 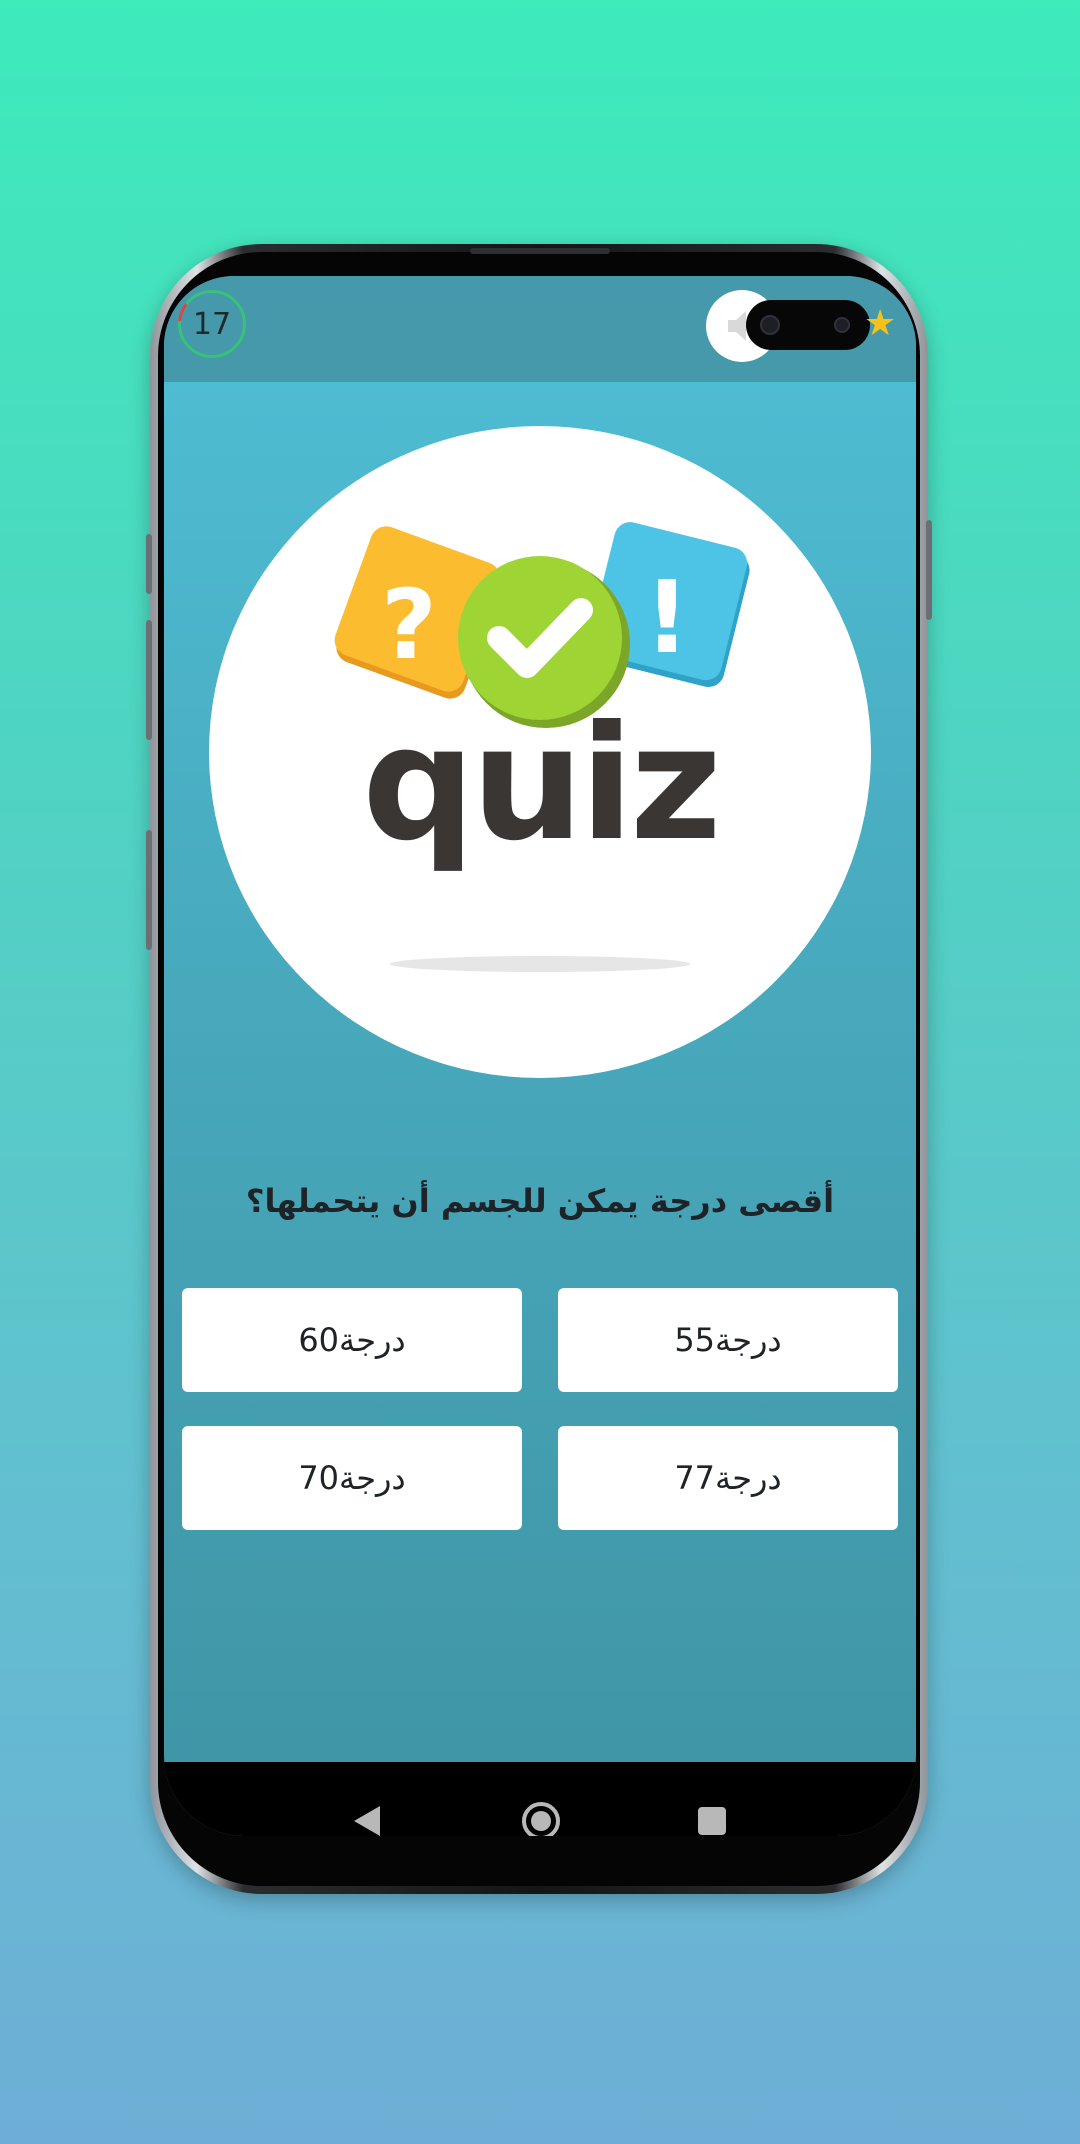 What do you see at coordinates (352, 1478) in the screenshot?
I see `answer-option: درجة70` at bounding box center [352, 1478].